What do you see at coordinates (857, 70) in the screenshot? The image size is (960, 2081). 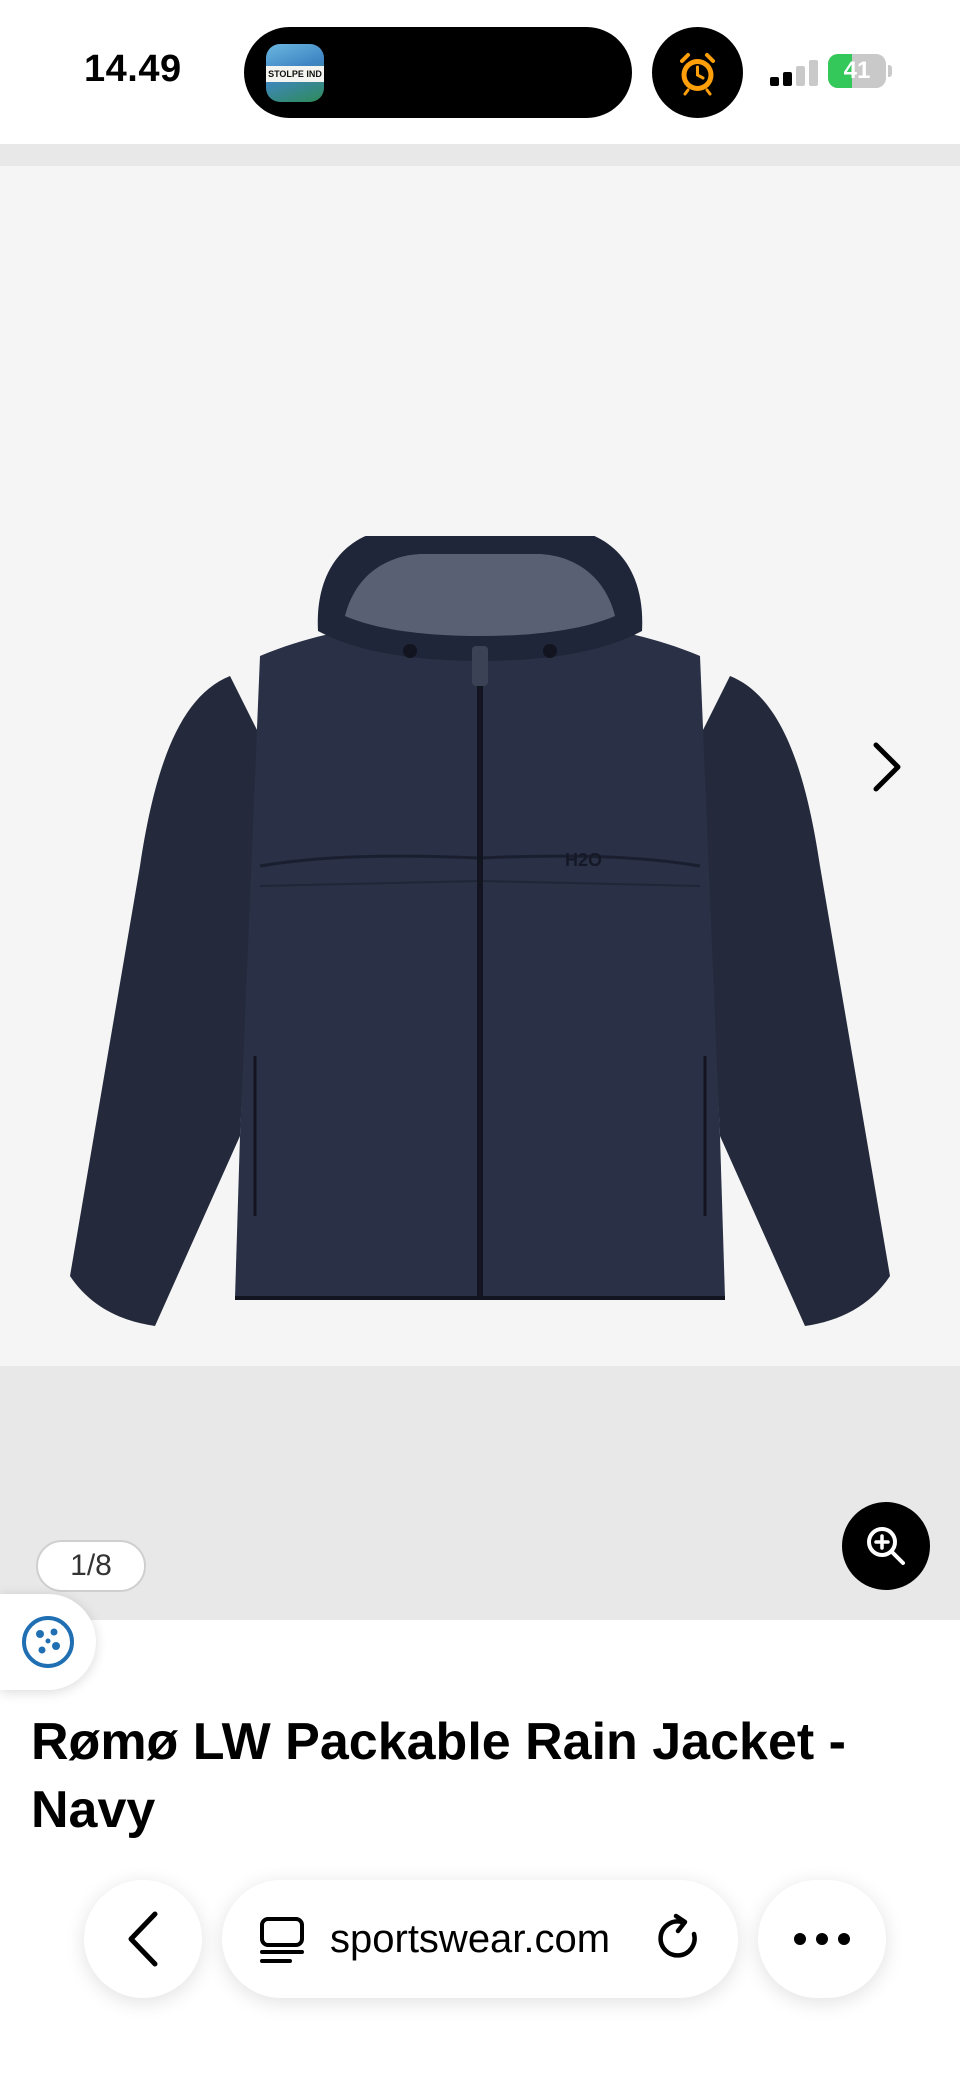 I see `battery-percent: 41` at bounding box center [857, 70].